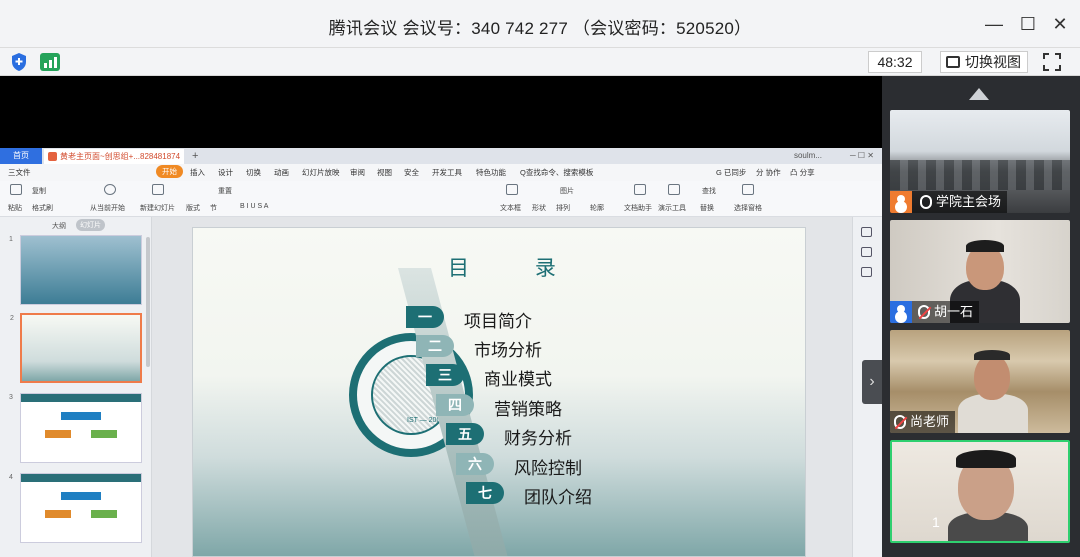  I want to click on menu-security: 安全, so click(411, 172).